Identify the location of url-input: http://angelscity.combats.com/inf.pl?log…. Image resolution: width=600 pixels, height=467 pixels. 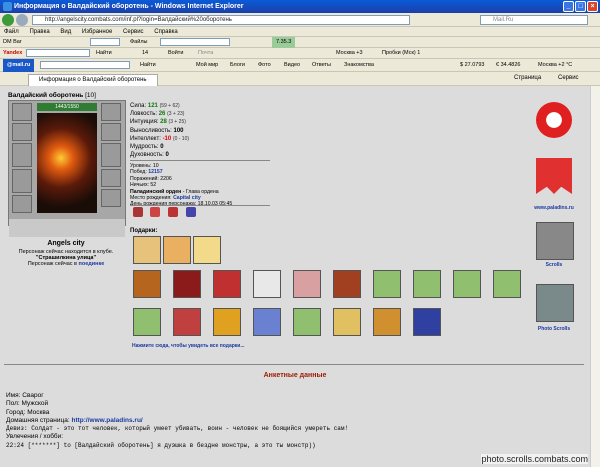
(221, 20).